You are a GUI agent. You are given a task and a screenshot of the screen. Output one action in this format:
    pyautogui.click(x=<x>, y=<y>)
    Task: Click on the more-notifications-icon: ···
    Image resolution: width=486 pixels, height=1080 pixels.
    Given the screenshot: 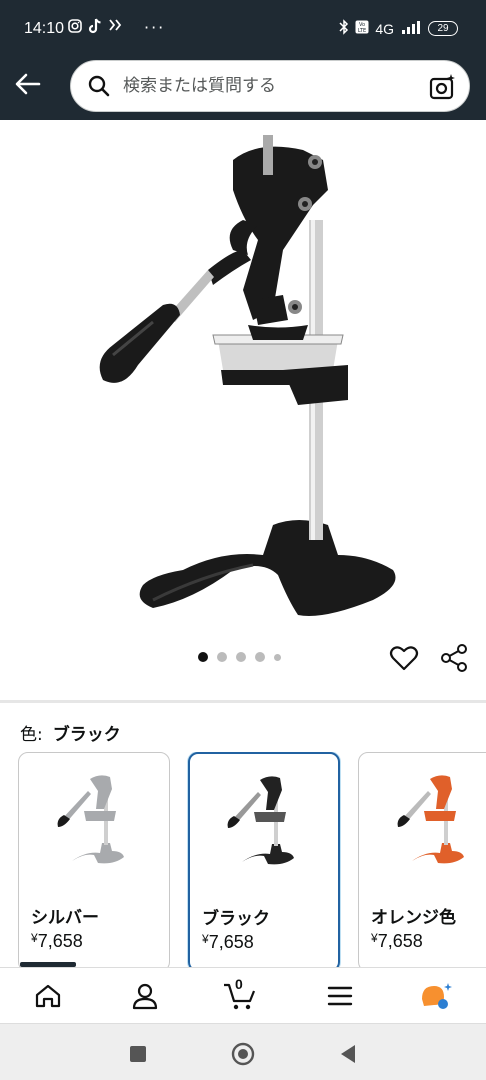 What is the action you would take?
    pyautogui.click(x=155, y=27)
    